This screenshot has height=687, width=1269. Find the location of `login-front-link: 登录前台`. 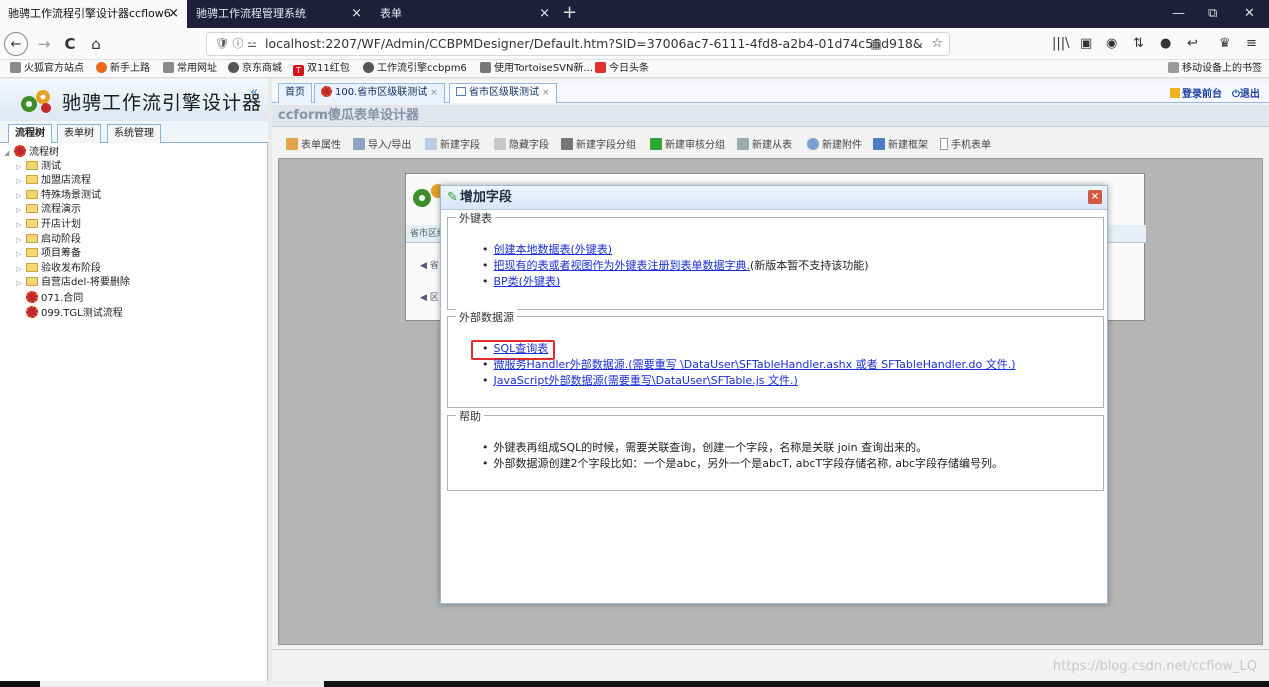

login-front-link: 登录前台 is located at coordinates (1196, 92).